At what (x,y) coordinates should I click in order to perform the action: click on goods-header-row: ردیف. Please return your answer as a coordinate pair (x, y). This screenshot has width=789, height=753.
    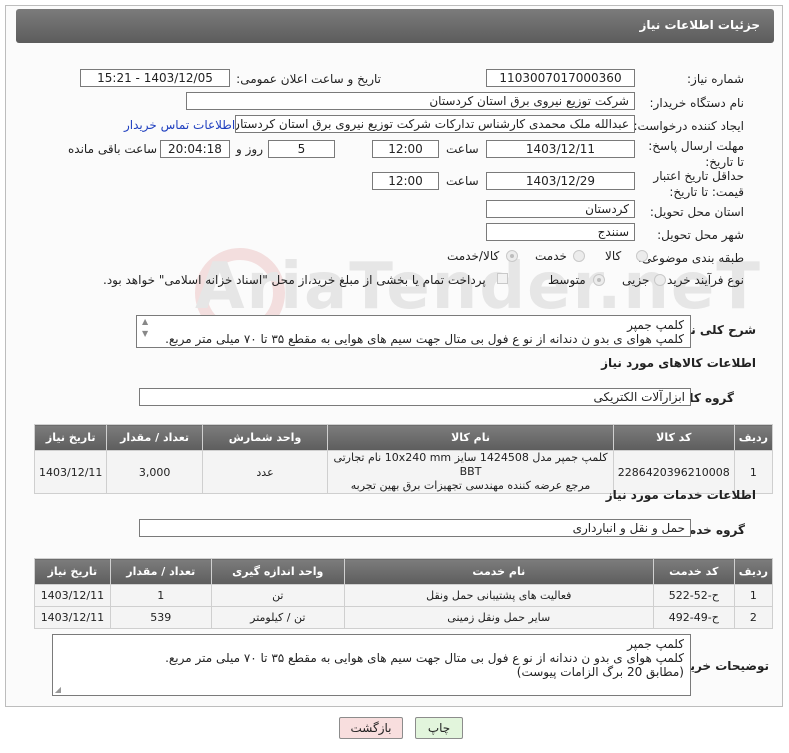
    Looking at the image, I should click on (753, 437).